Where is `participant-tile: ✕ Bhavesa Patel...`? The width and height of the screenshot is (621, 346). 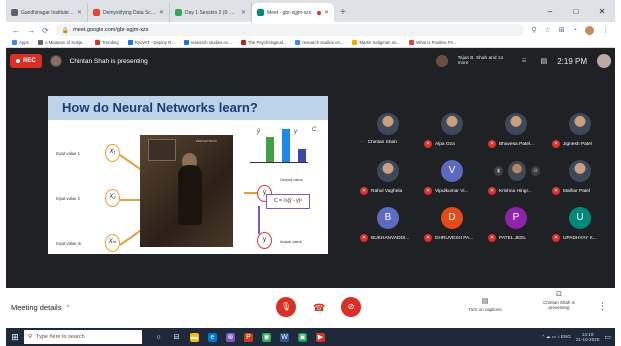 participant-tile: ✕ Bhavesa Patel... is located at coordinates (517, 132).